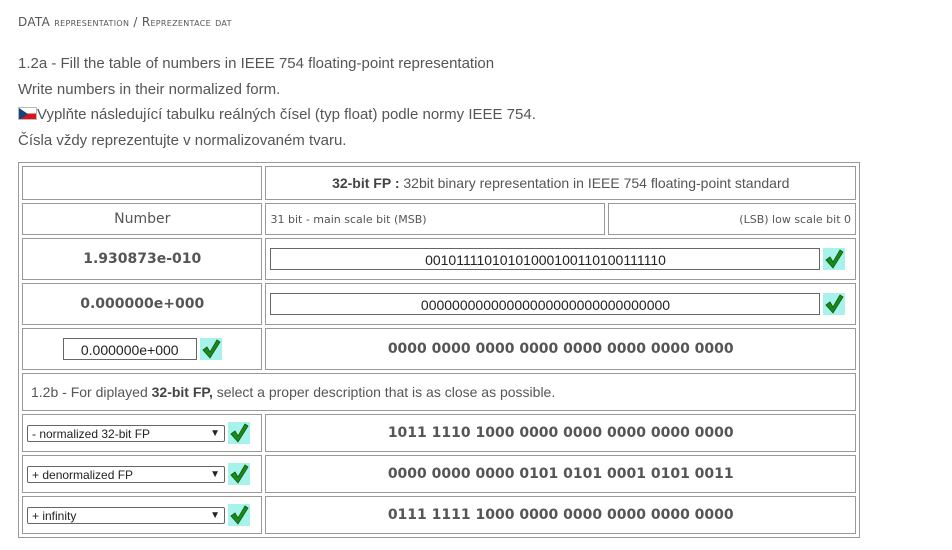 The height and width of the screenshot is (550, 952). Describe the element at coordinates (142, 219) in the screenshot. I see `number-header: Number` at that location.